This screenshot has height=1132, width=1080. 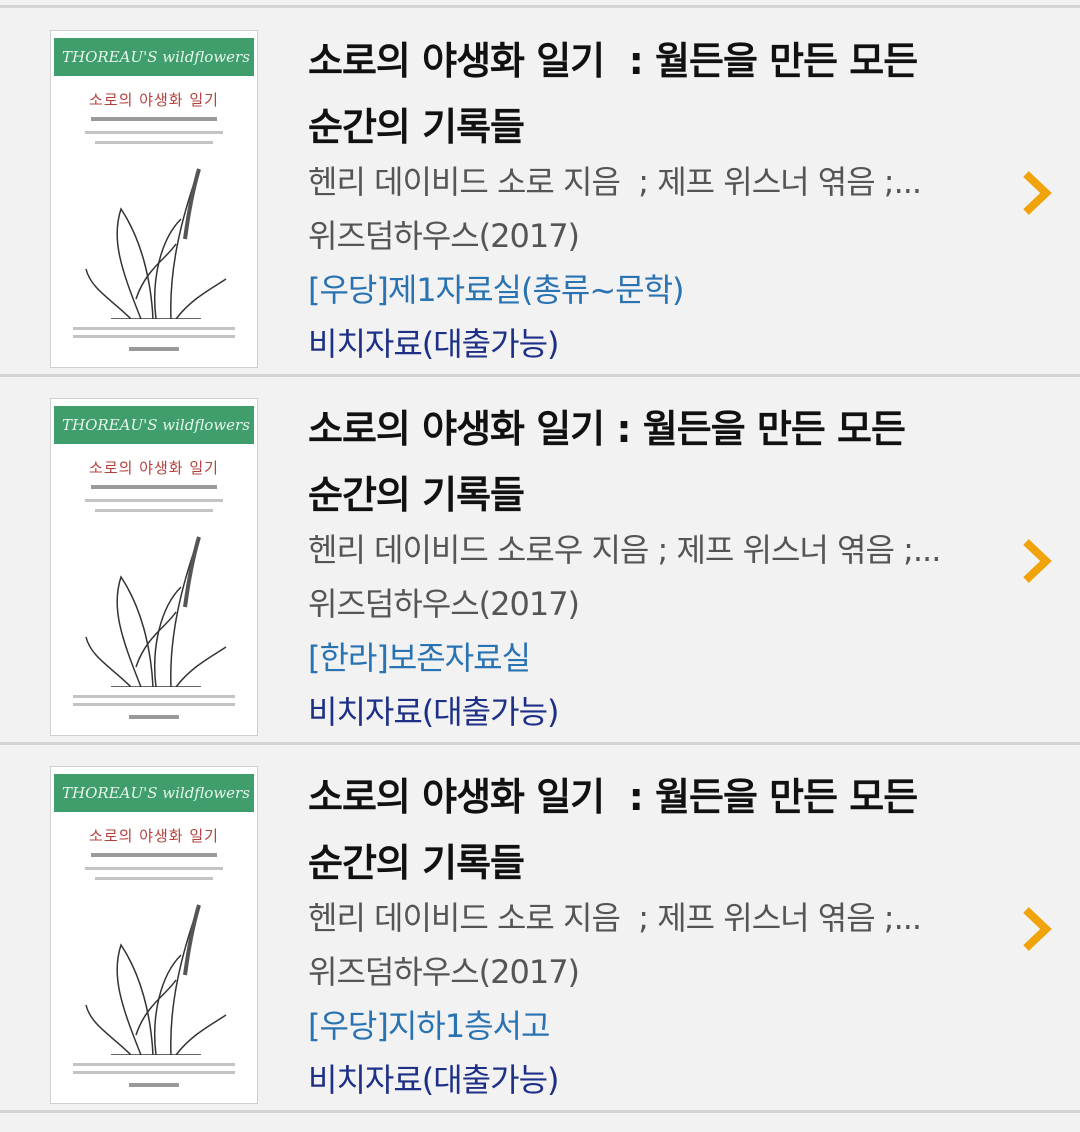 I want to click on divider, so click(x=540, y=1111).